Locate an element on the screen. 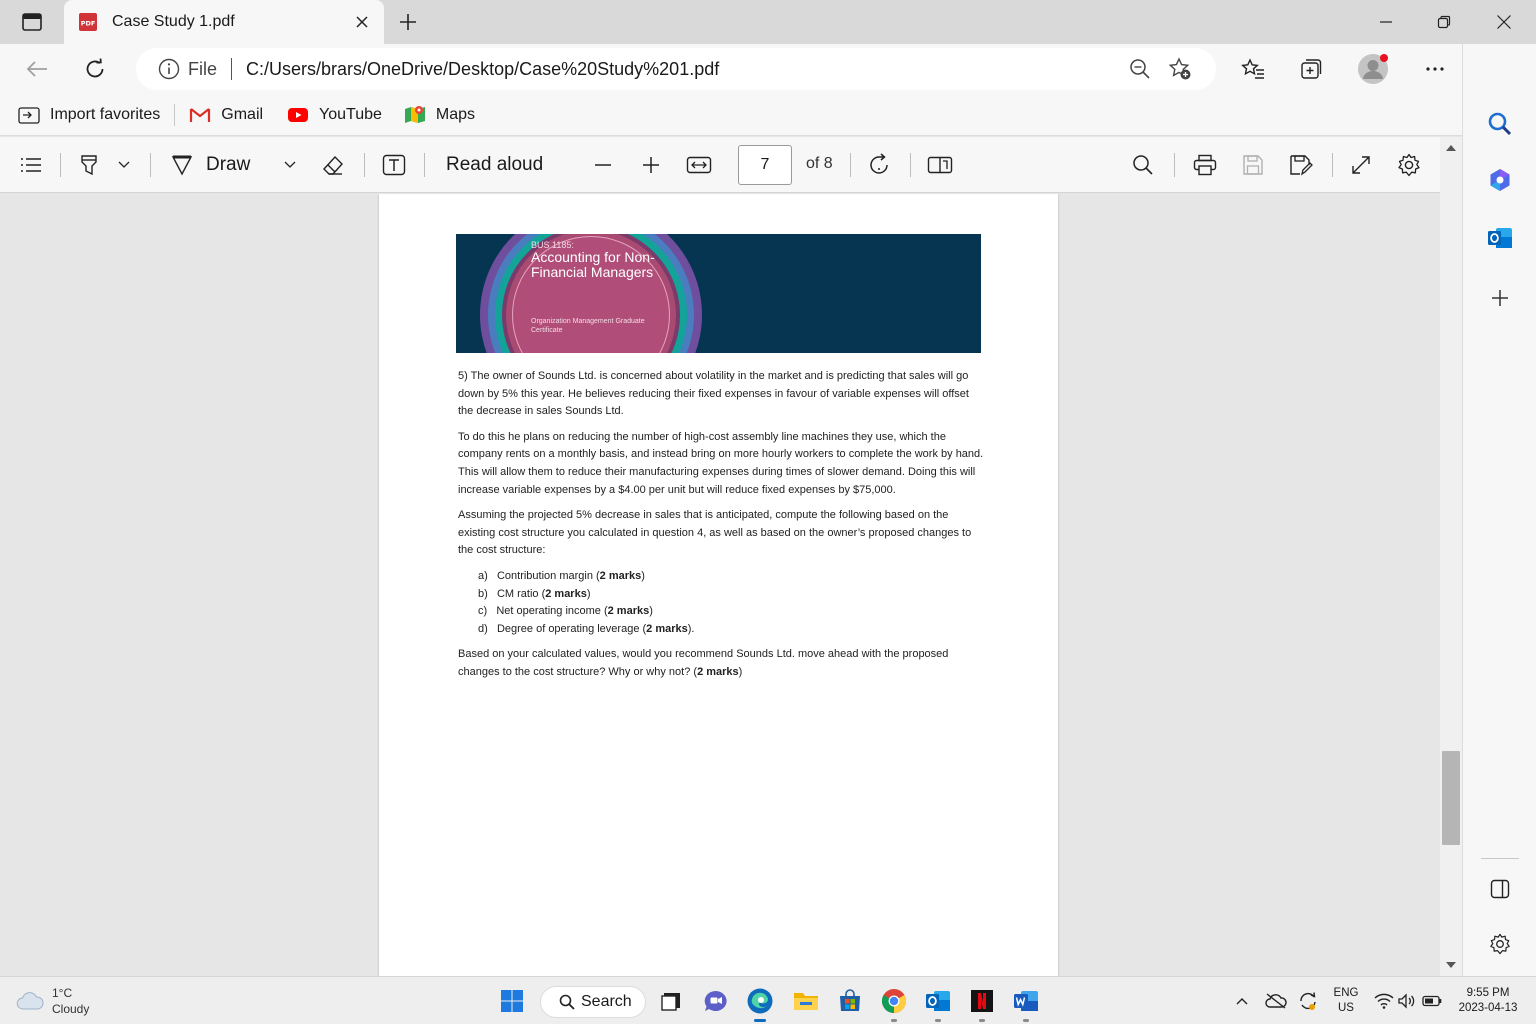  quick-settings-button is located at coordinates (1408, 1001).